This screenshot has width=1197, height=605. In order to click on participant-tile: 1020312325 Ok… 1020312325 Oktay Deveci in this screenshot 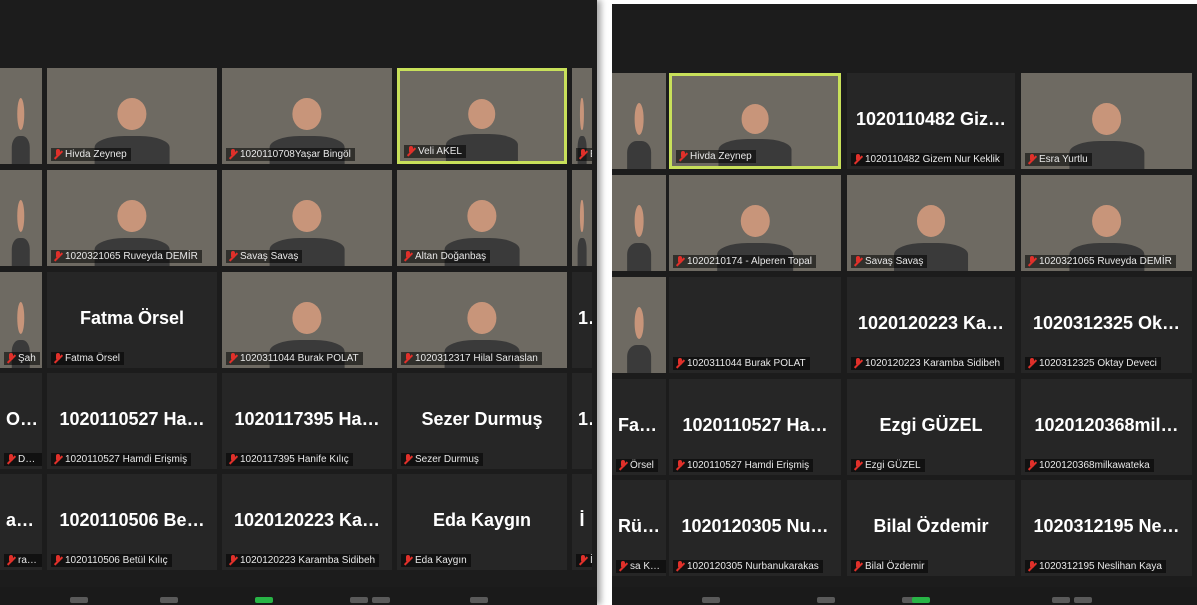, I will do `click(1106, 325)`.